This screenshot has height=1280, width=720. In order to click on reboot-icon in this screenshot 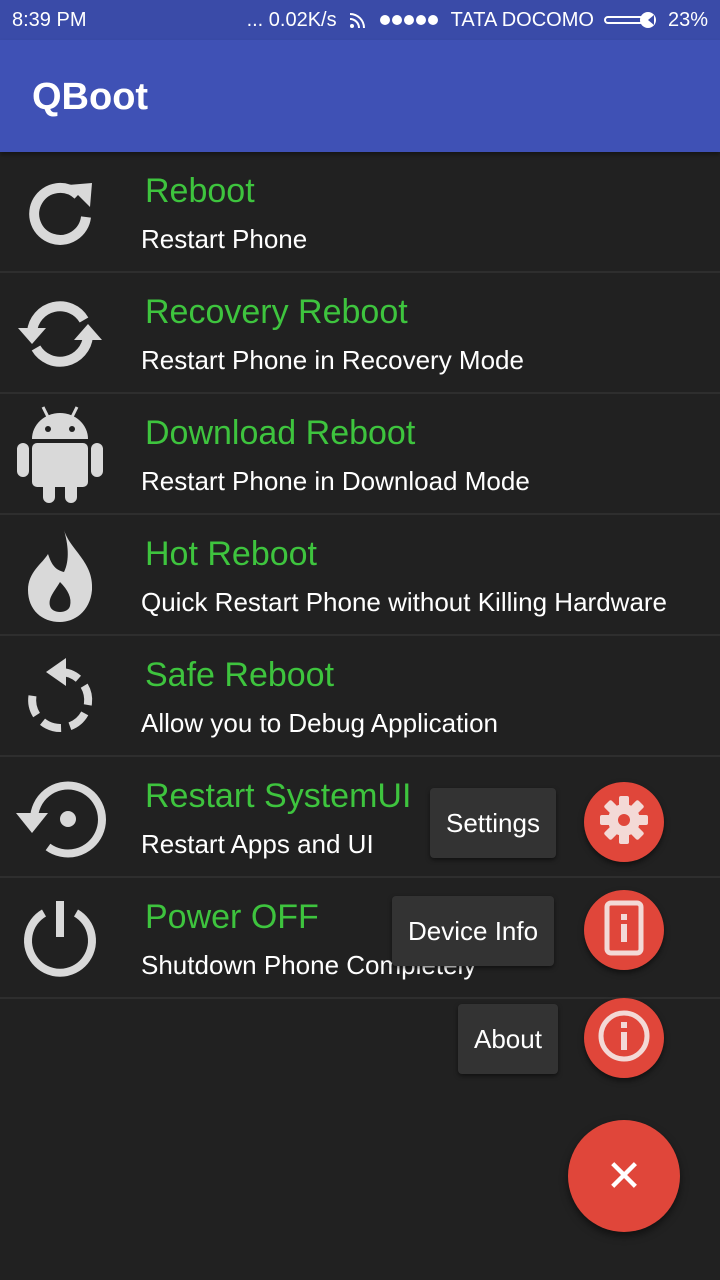, I will do `click(60, 213)`.